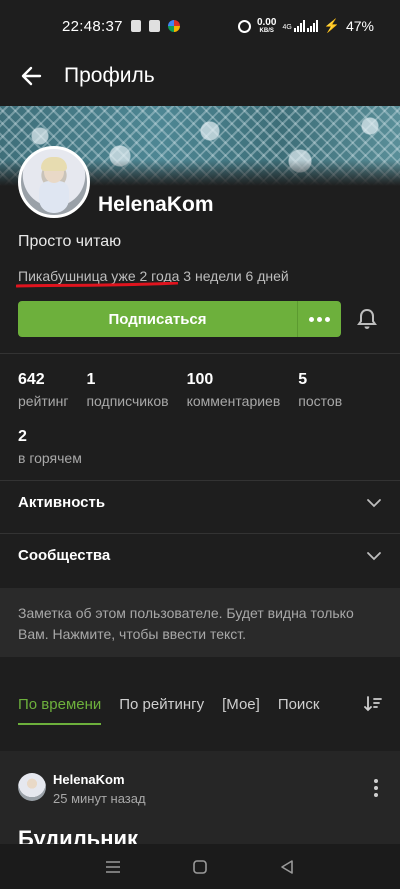 The height and width of the screenshot is (889, 400). Describe the element at coordinates (89, 779) in the screenshot. I see `post-author: HelenaKom` at that location.